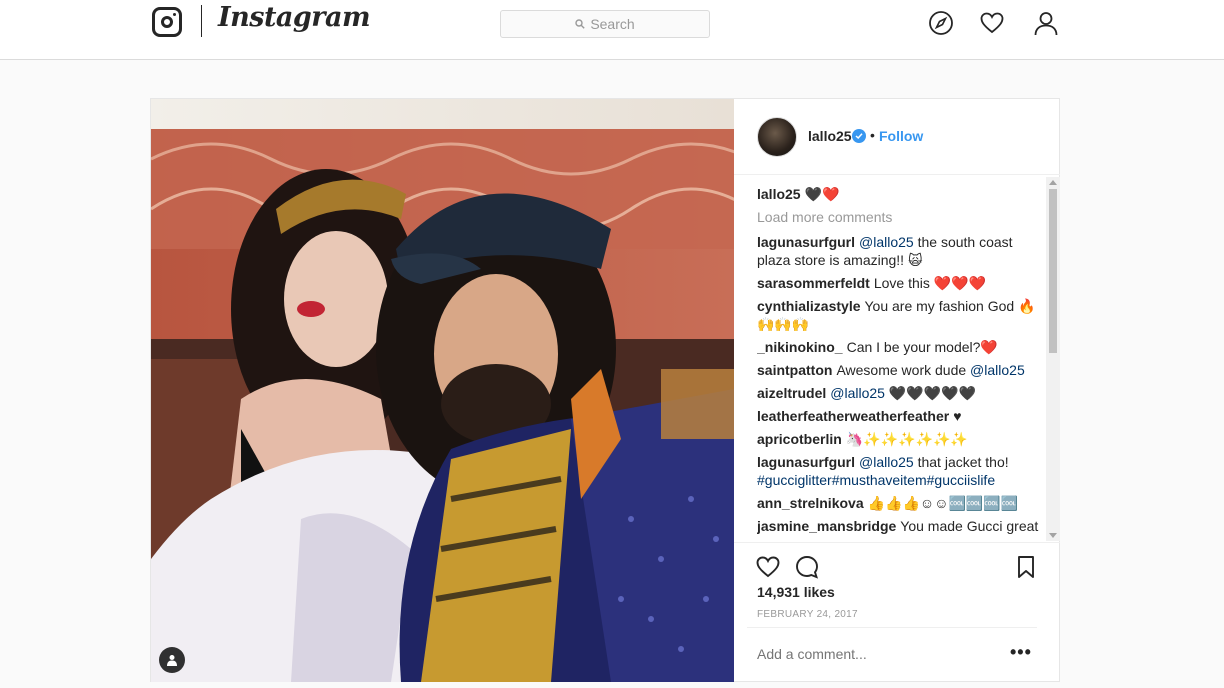 The width and height of the screenshot is (1224, 688). I want to click on comment-text: that jacket tho!, so click(961, 462).